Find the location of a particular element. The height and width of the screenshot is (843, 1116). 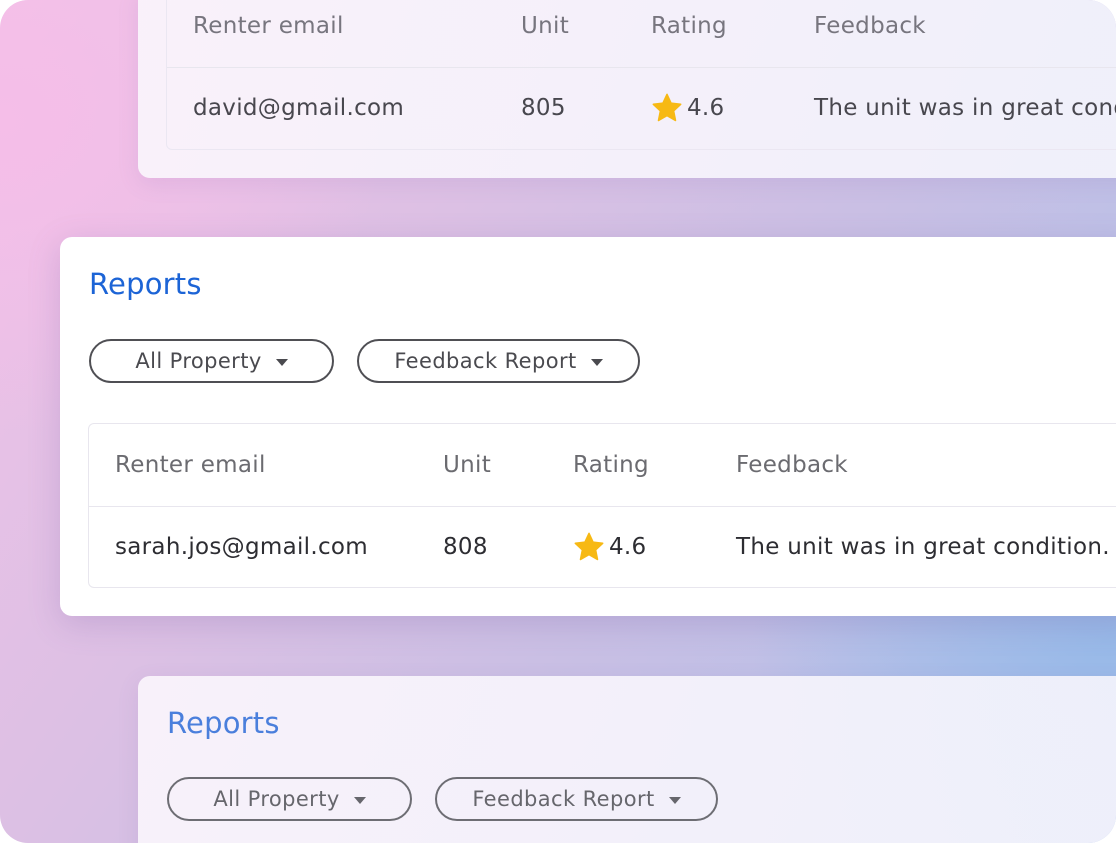

renter-email-cell: sarah.jos@gmail.com is located at coordinates (241, 547).